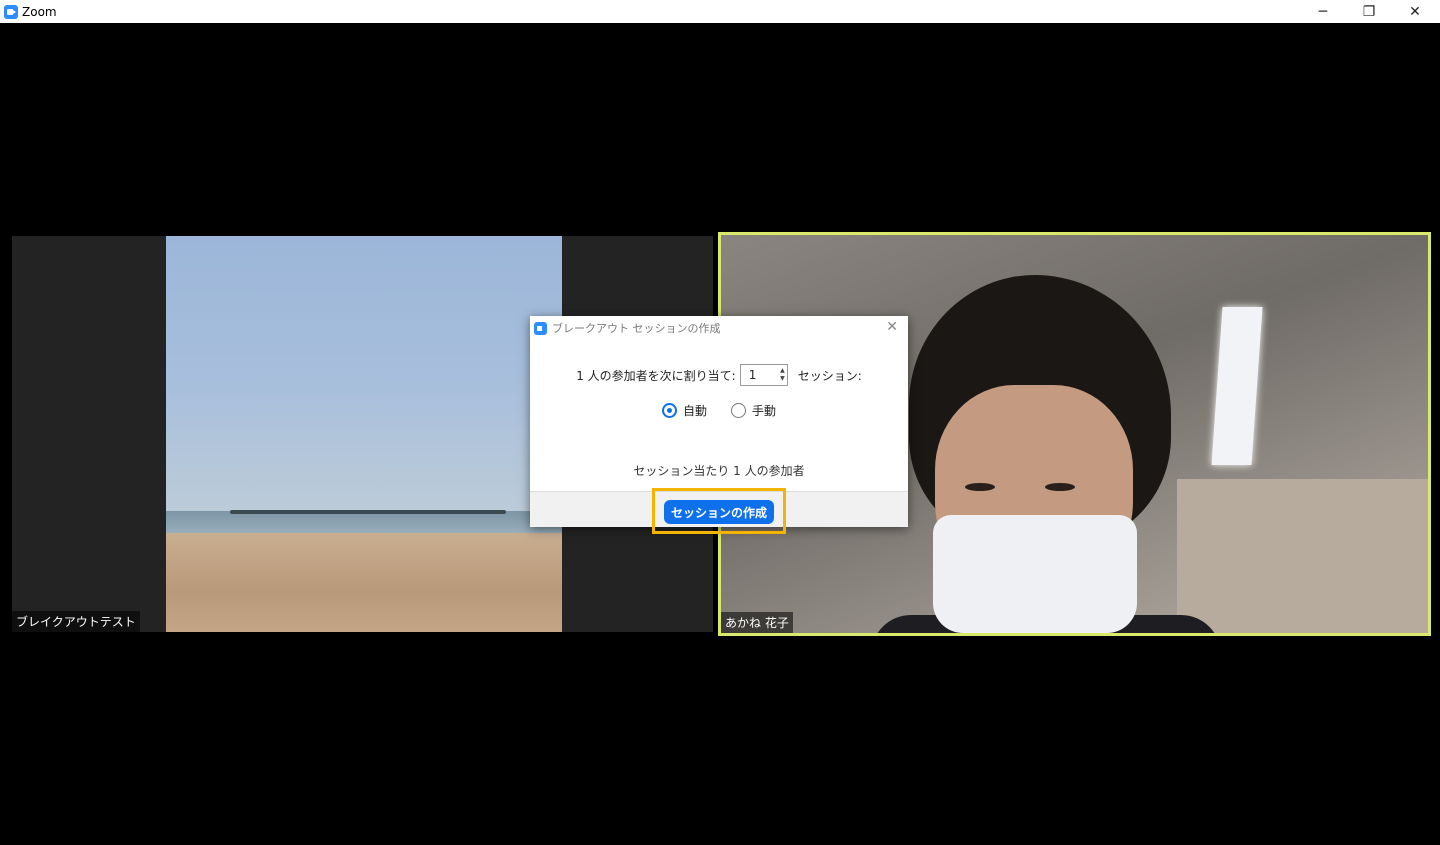 The height and width of the screenshot is (845, 1440). Describe the element at coordinates (39, 11) in the screenshot. I see `app-title: Zoom` at that location.